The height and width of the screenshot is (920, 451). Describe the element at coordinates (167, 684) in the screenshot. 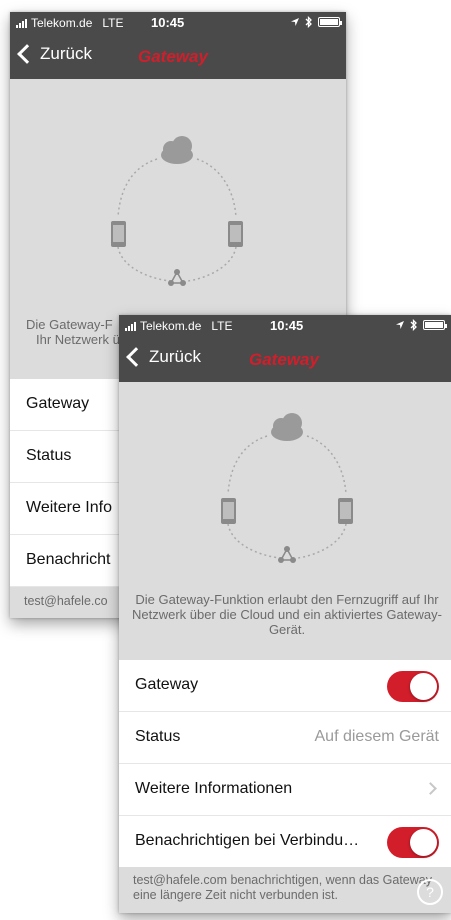

I see `gateway-label: Gateway` at that location.